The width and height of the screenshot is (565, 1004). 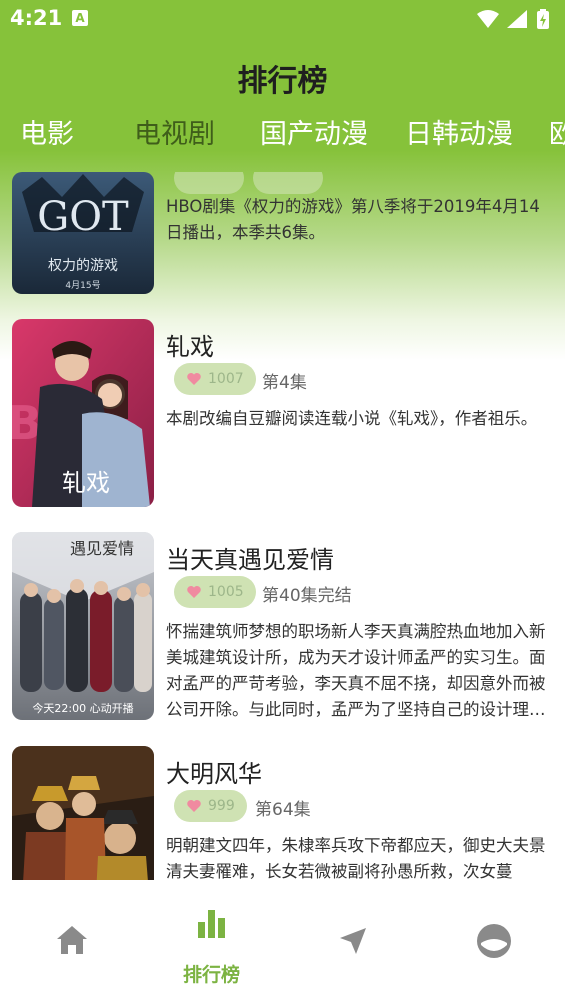 What do you see at coordinates (307, 596) in the screenshot?
I see `episode-status: 第40集完结` at bounding box center [307, 596].